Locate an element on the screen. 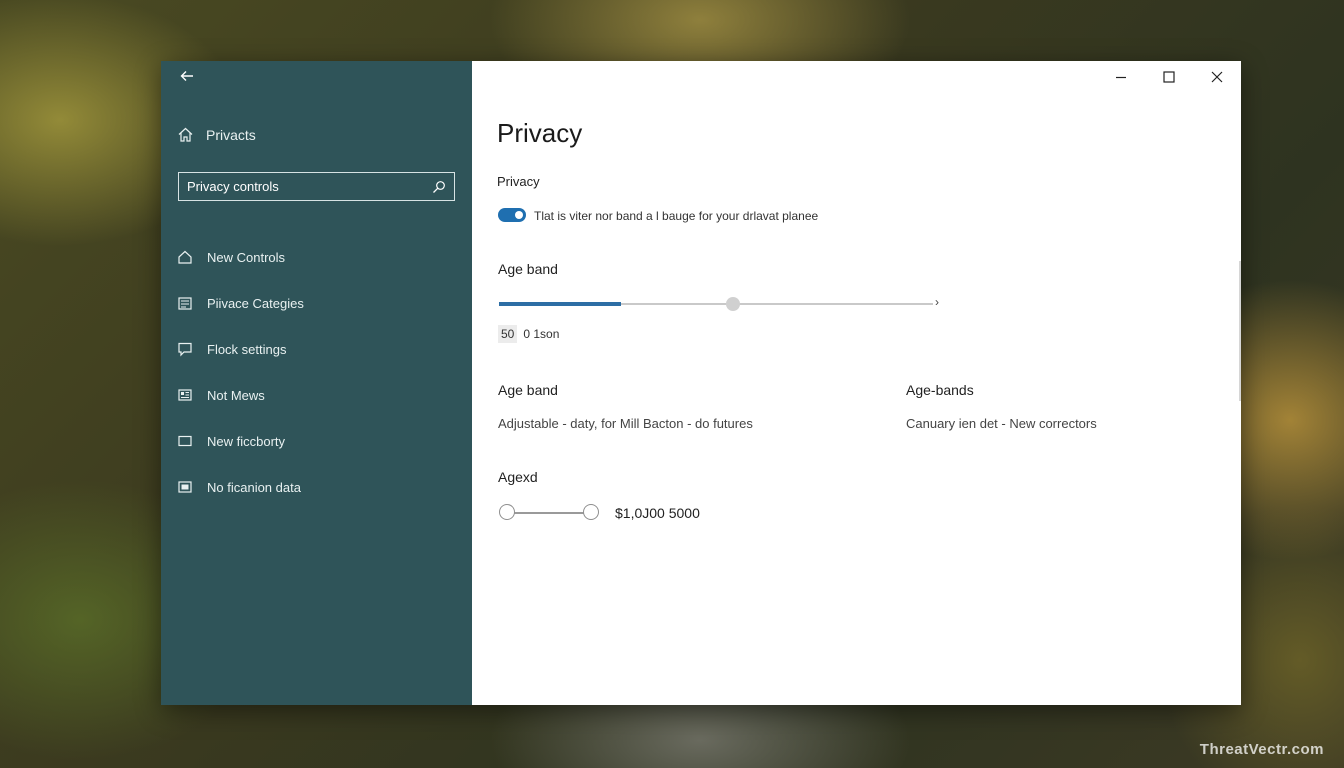 The image size is (1344, 768). aged-heading: Agexd is located at coordinates (518, 477).